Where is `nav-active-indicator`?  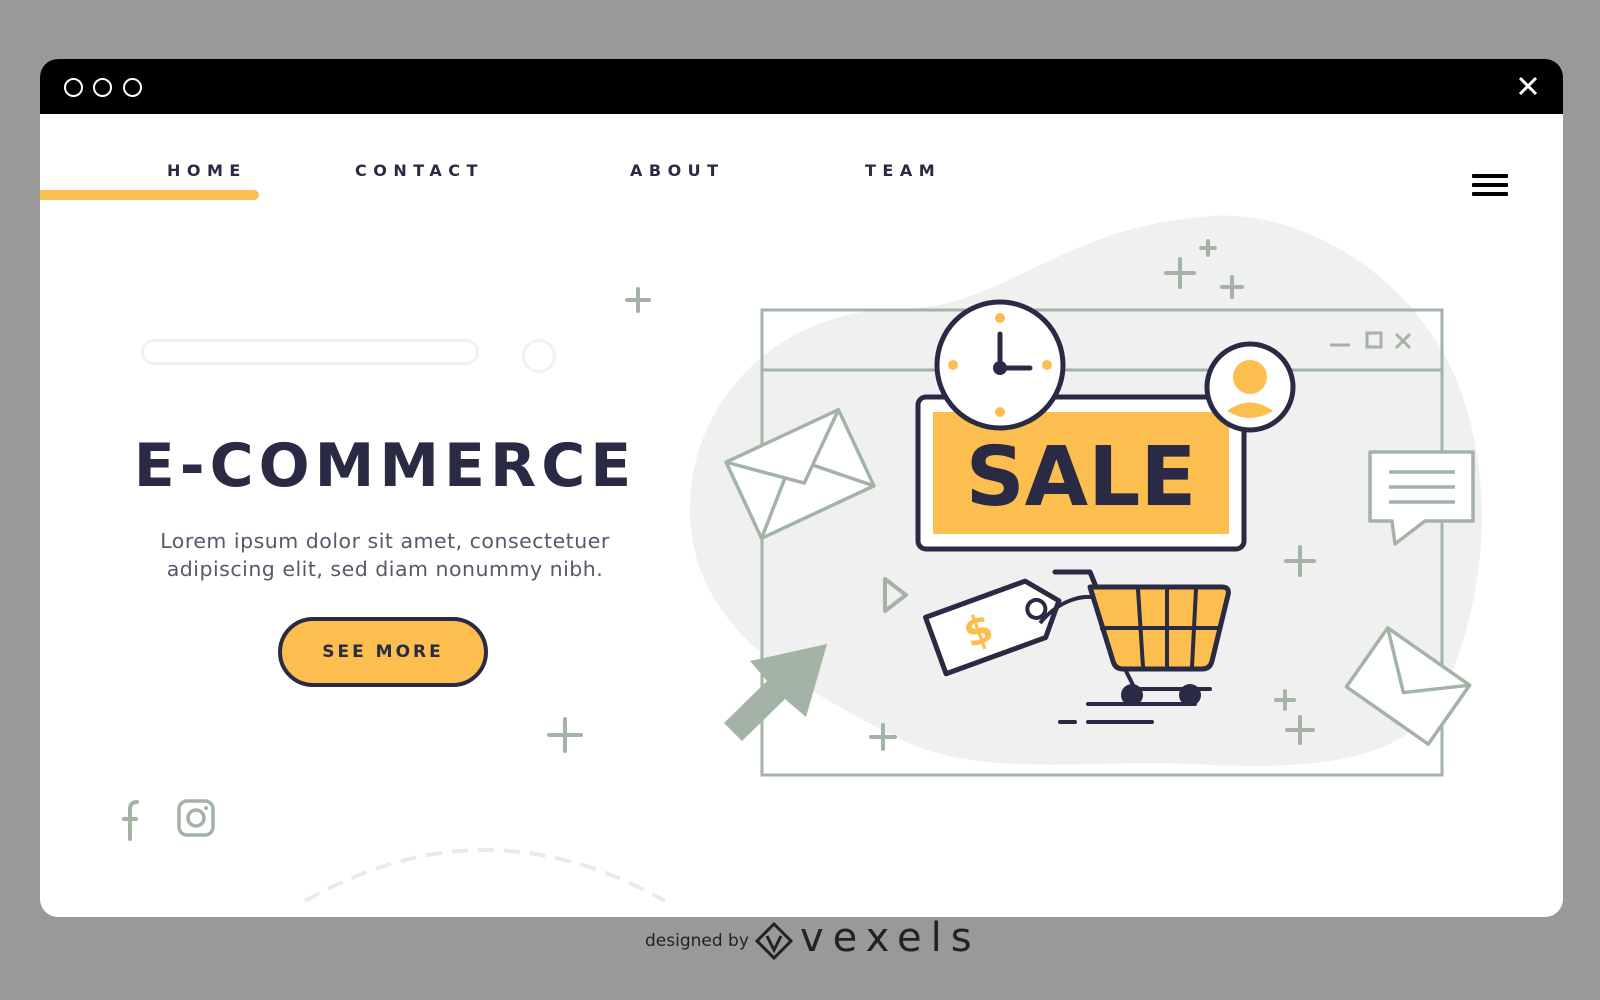
nav-active-indicator is located at coordinates (149, 195).